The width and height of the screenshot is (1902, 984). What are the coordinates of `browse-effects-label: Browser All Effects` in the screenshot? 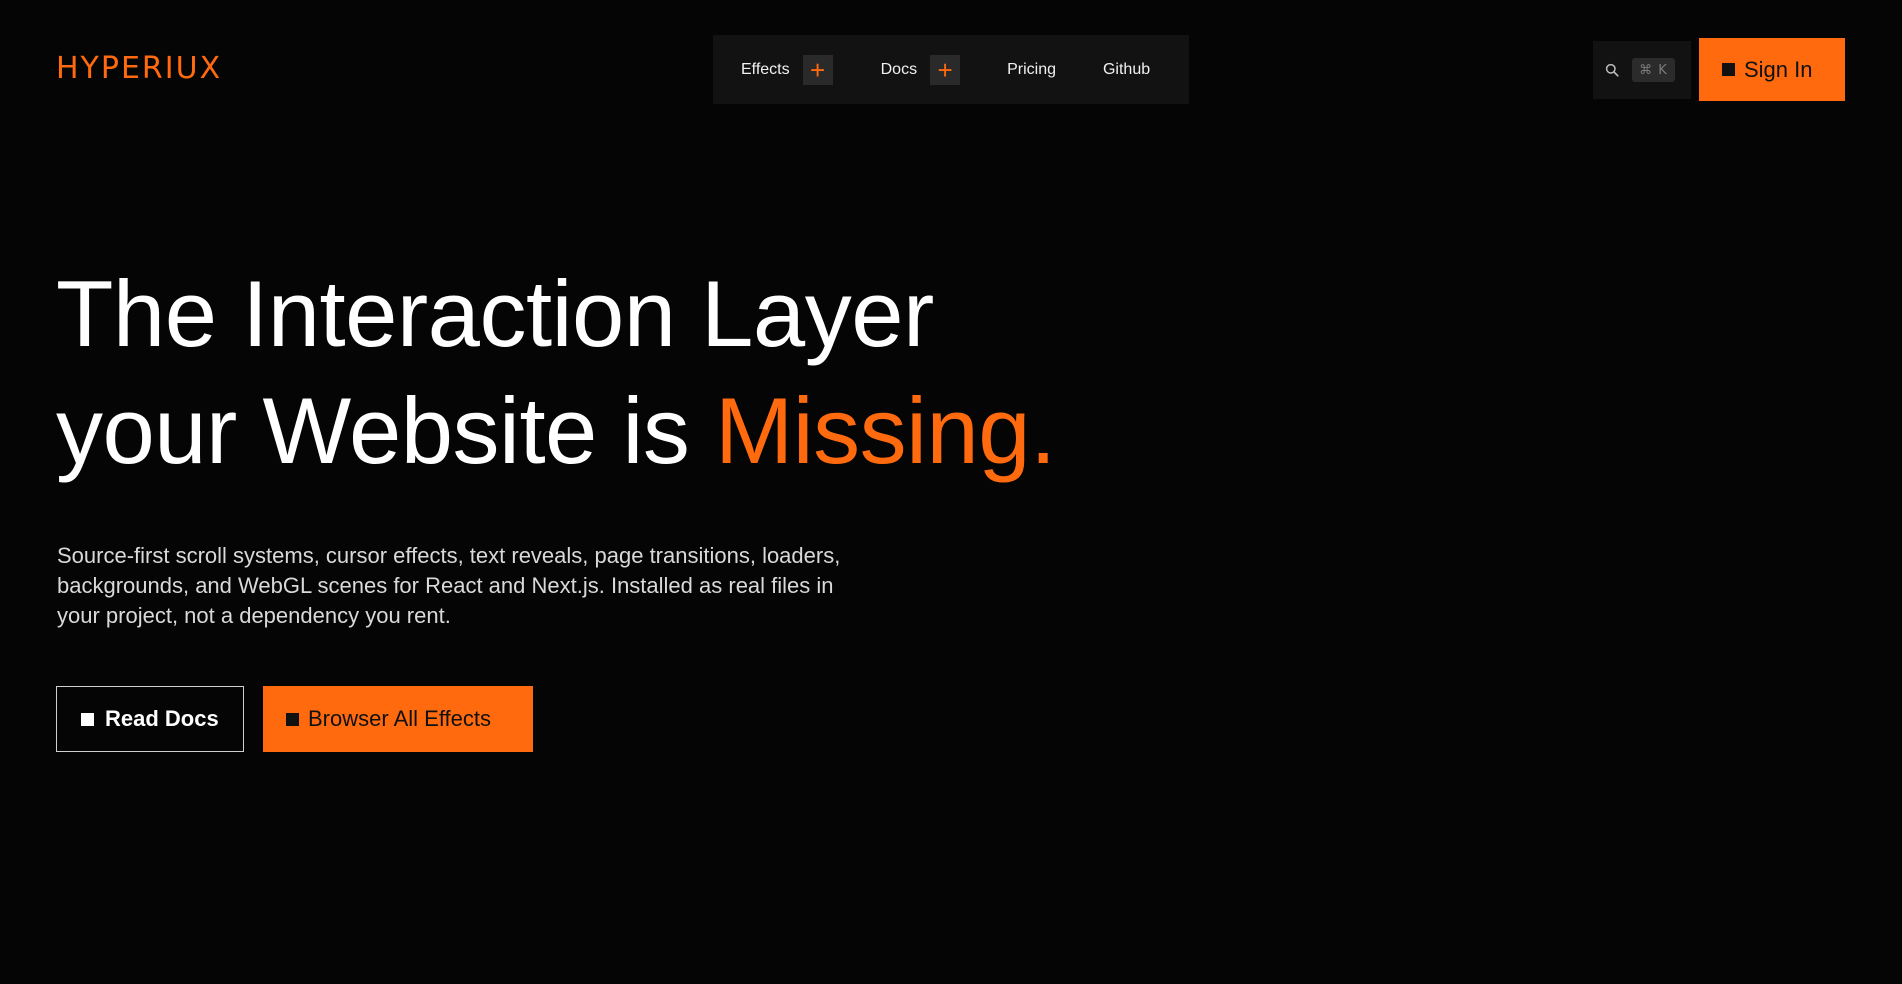 It's located at (399, 718).